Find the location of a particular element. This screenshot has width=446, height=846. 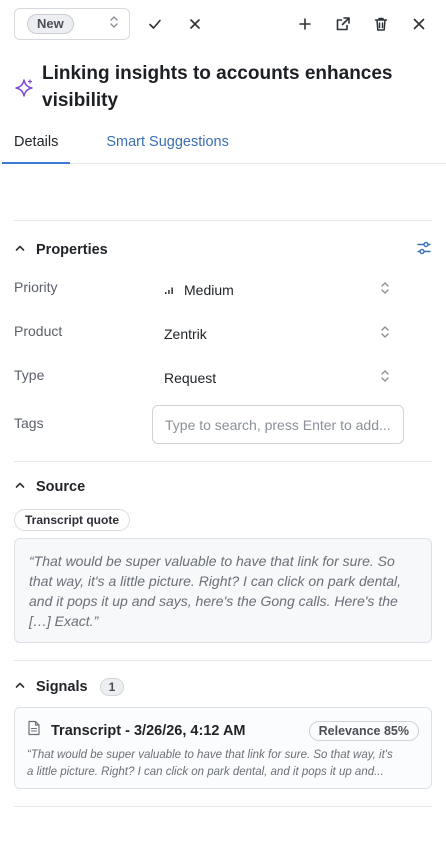

toolbar: New is located at coordinates (223, 24).